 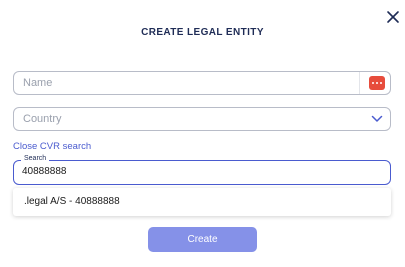 I want to click on search-field-label: Search, so click(x=35, y=158).